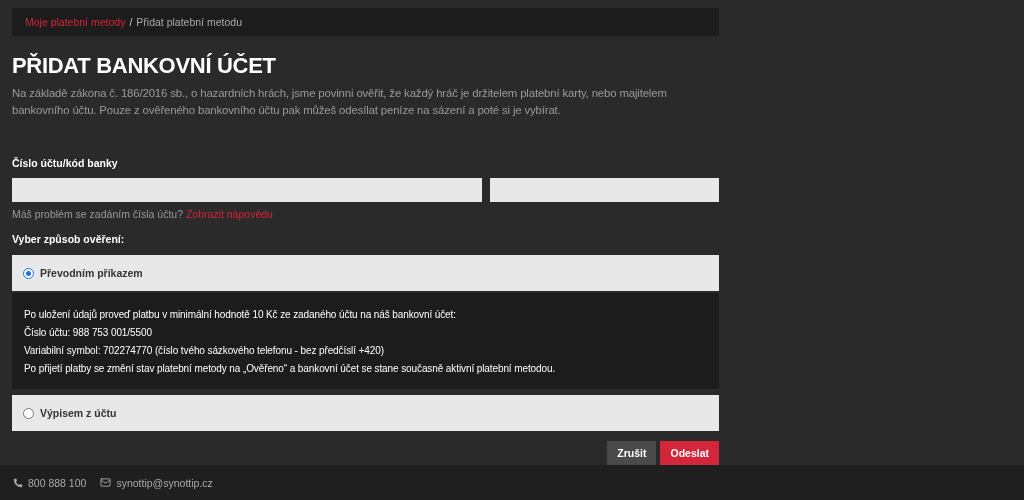 The image size is (1024, 500). Describe the element at coordinates (65, 163) in the screenshot. I see `account-label: Číslo účtu/kód banky` at that location.